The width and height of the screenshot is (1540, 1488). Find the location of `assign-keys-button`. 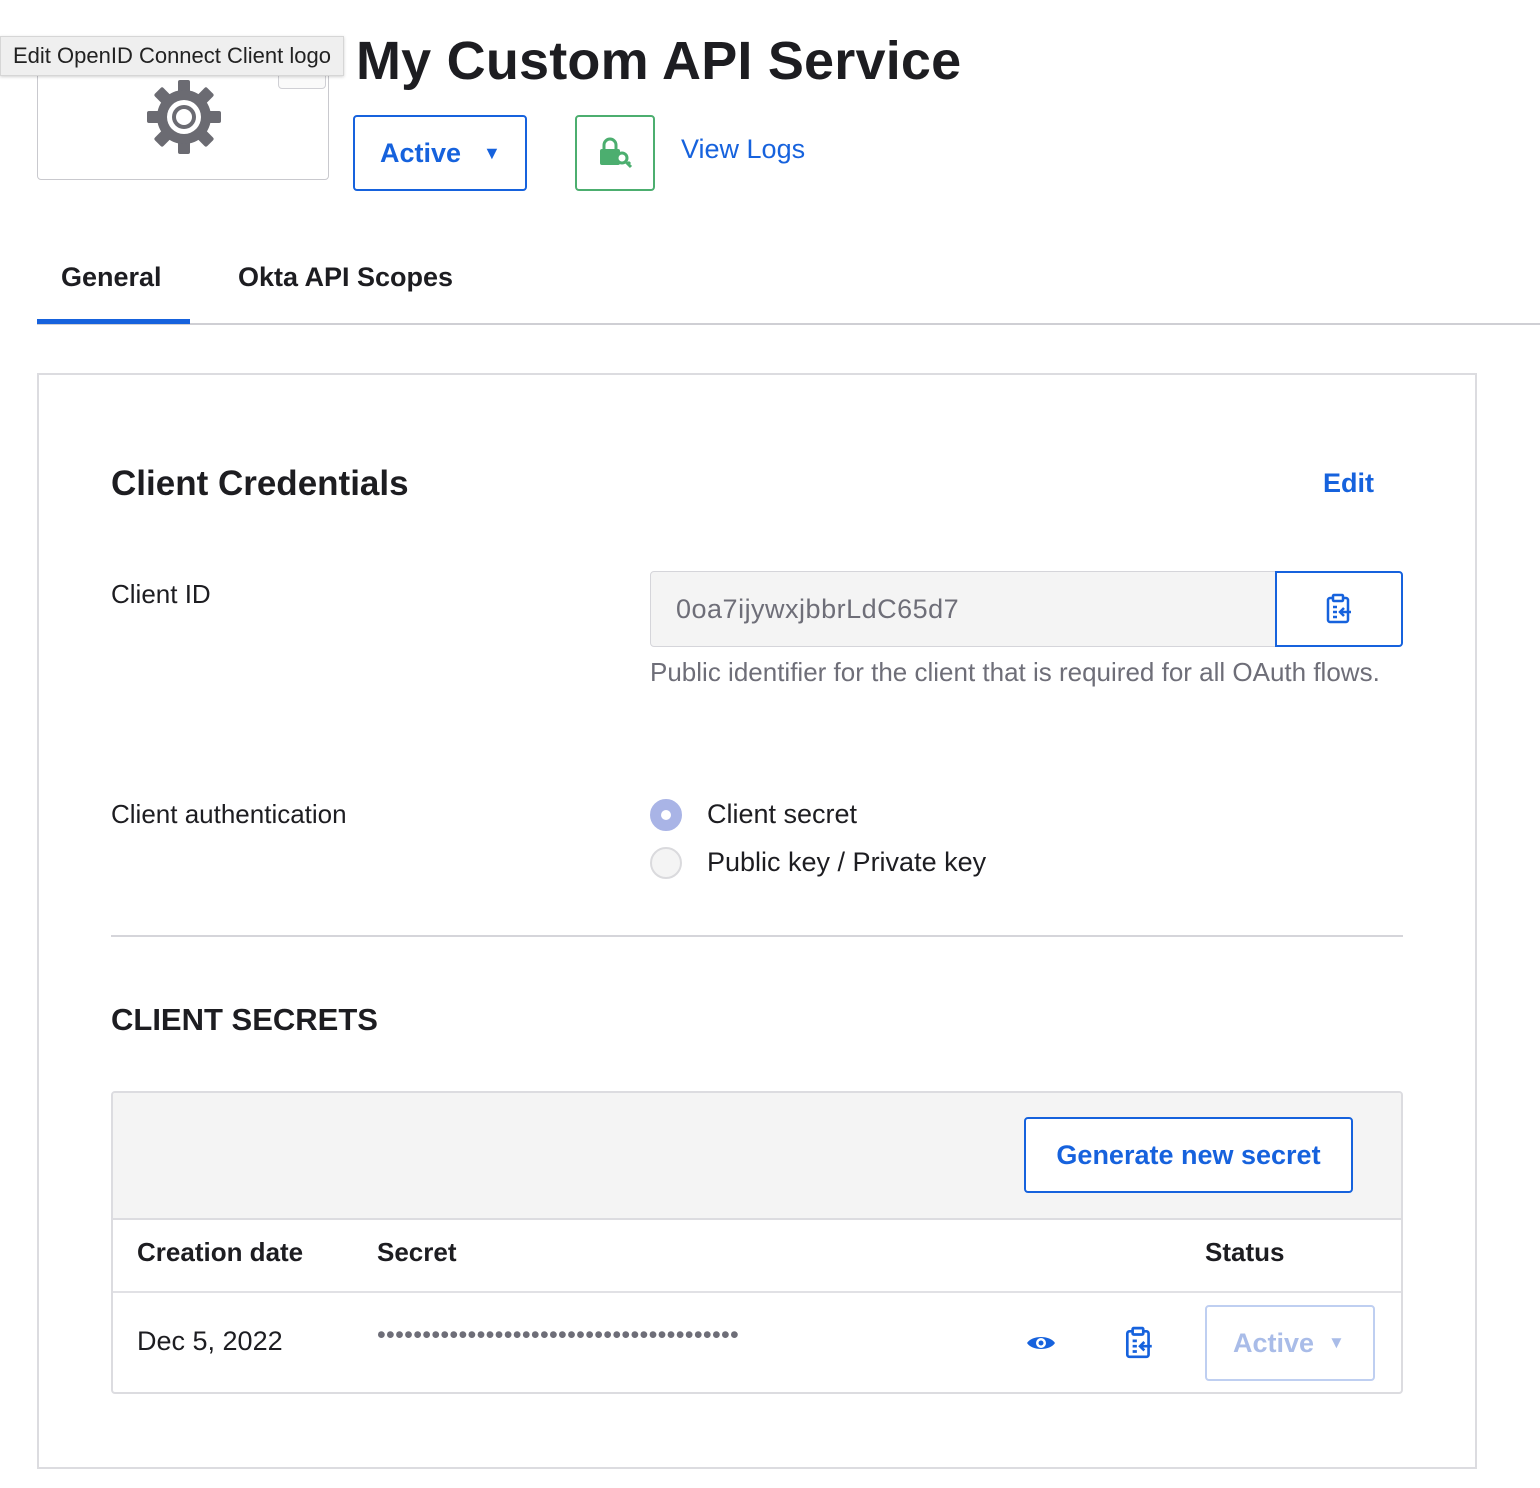

assign-keys-button is located at coordinates (615, 153).